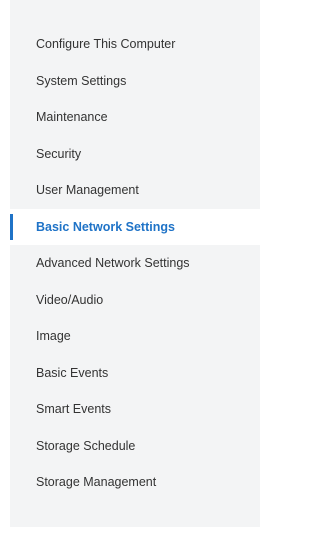  I want to click on sidebar-item-storage-schedule: Storage Schedule, so click(135, 446).